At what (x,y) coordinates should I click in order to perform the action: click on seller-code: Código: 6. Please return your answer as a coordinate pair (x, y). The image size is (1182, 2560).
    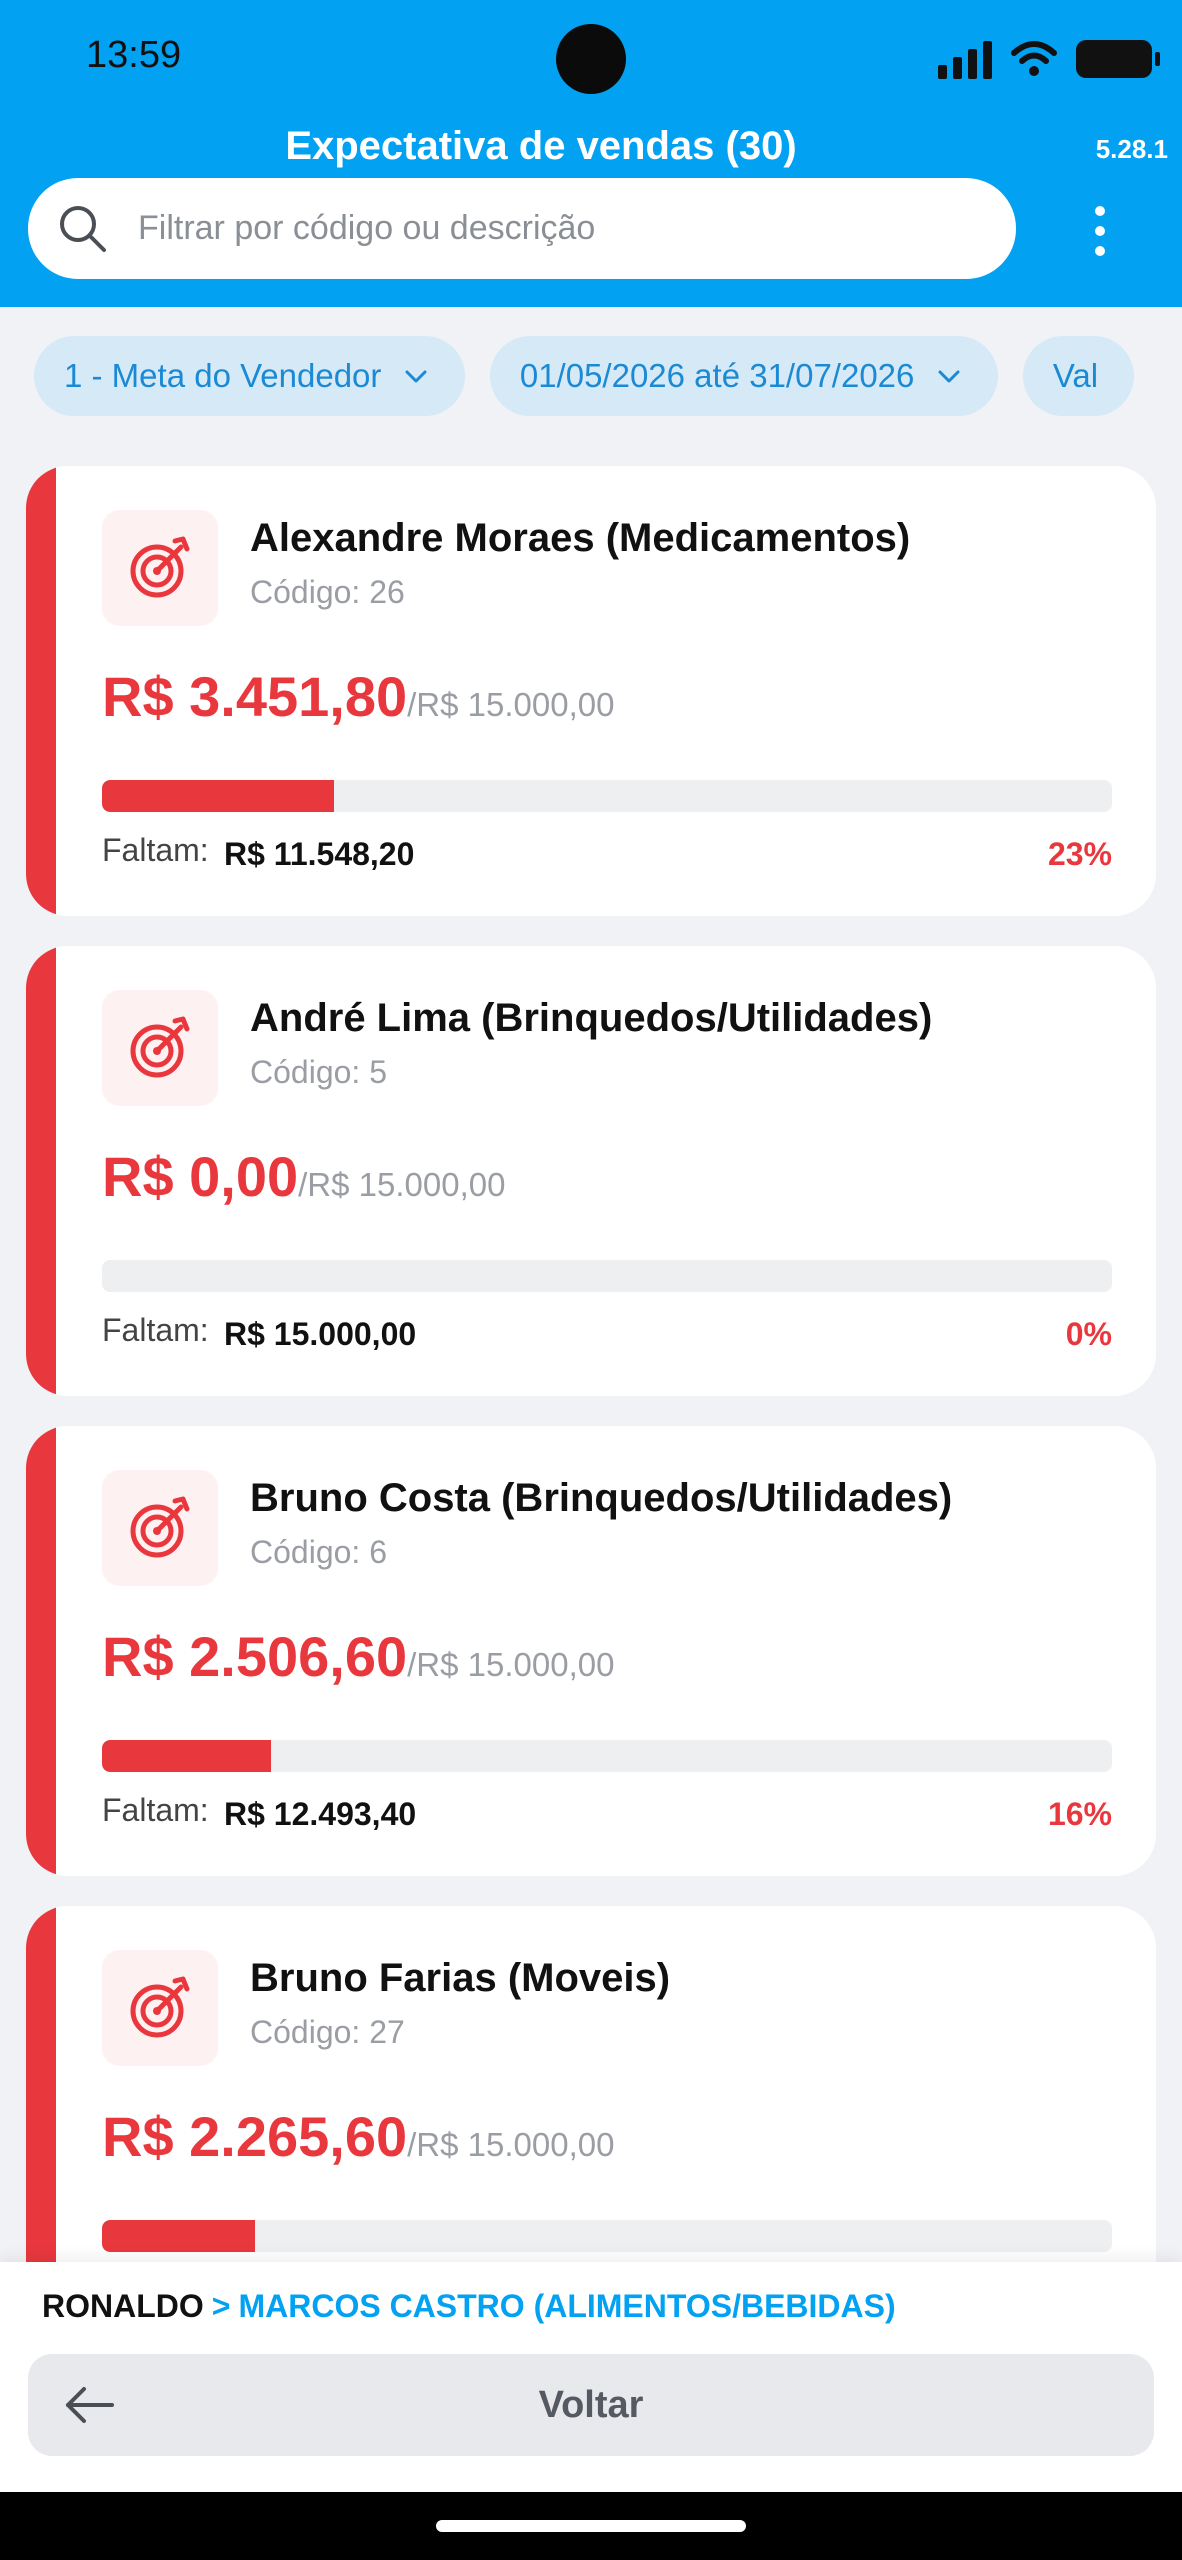
    Looking at the image, I should click on (318, 1552).